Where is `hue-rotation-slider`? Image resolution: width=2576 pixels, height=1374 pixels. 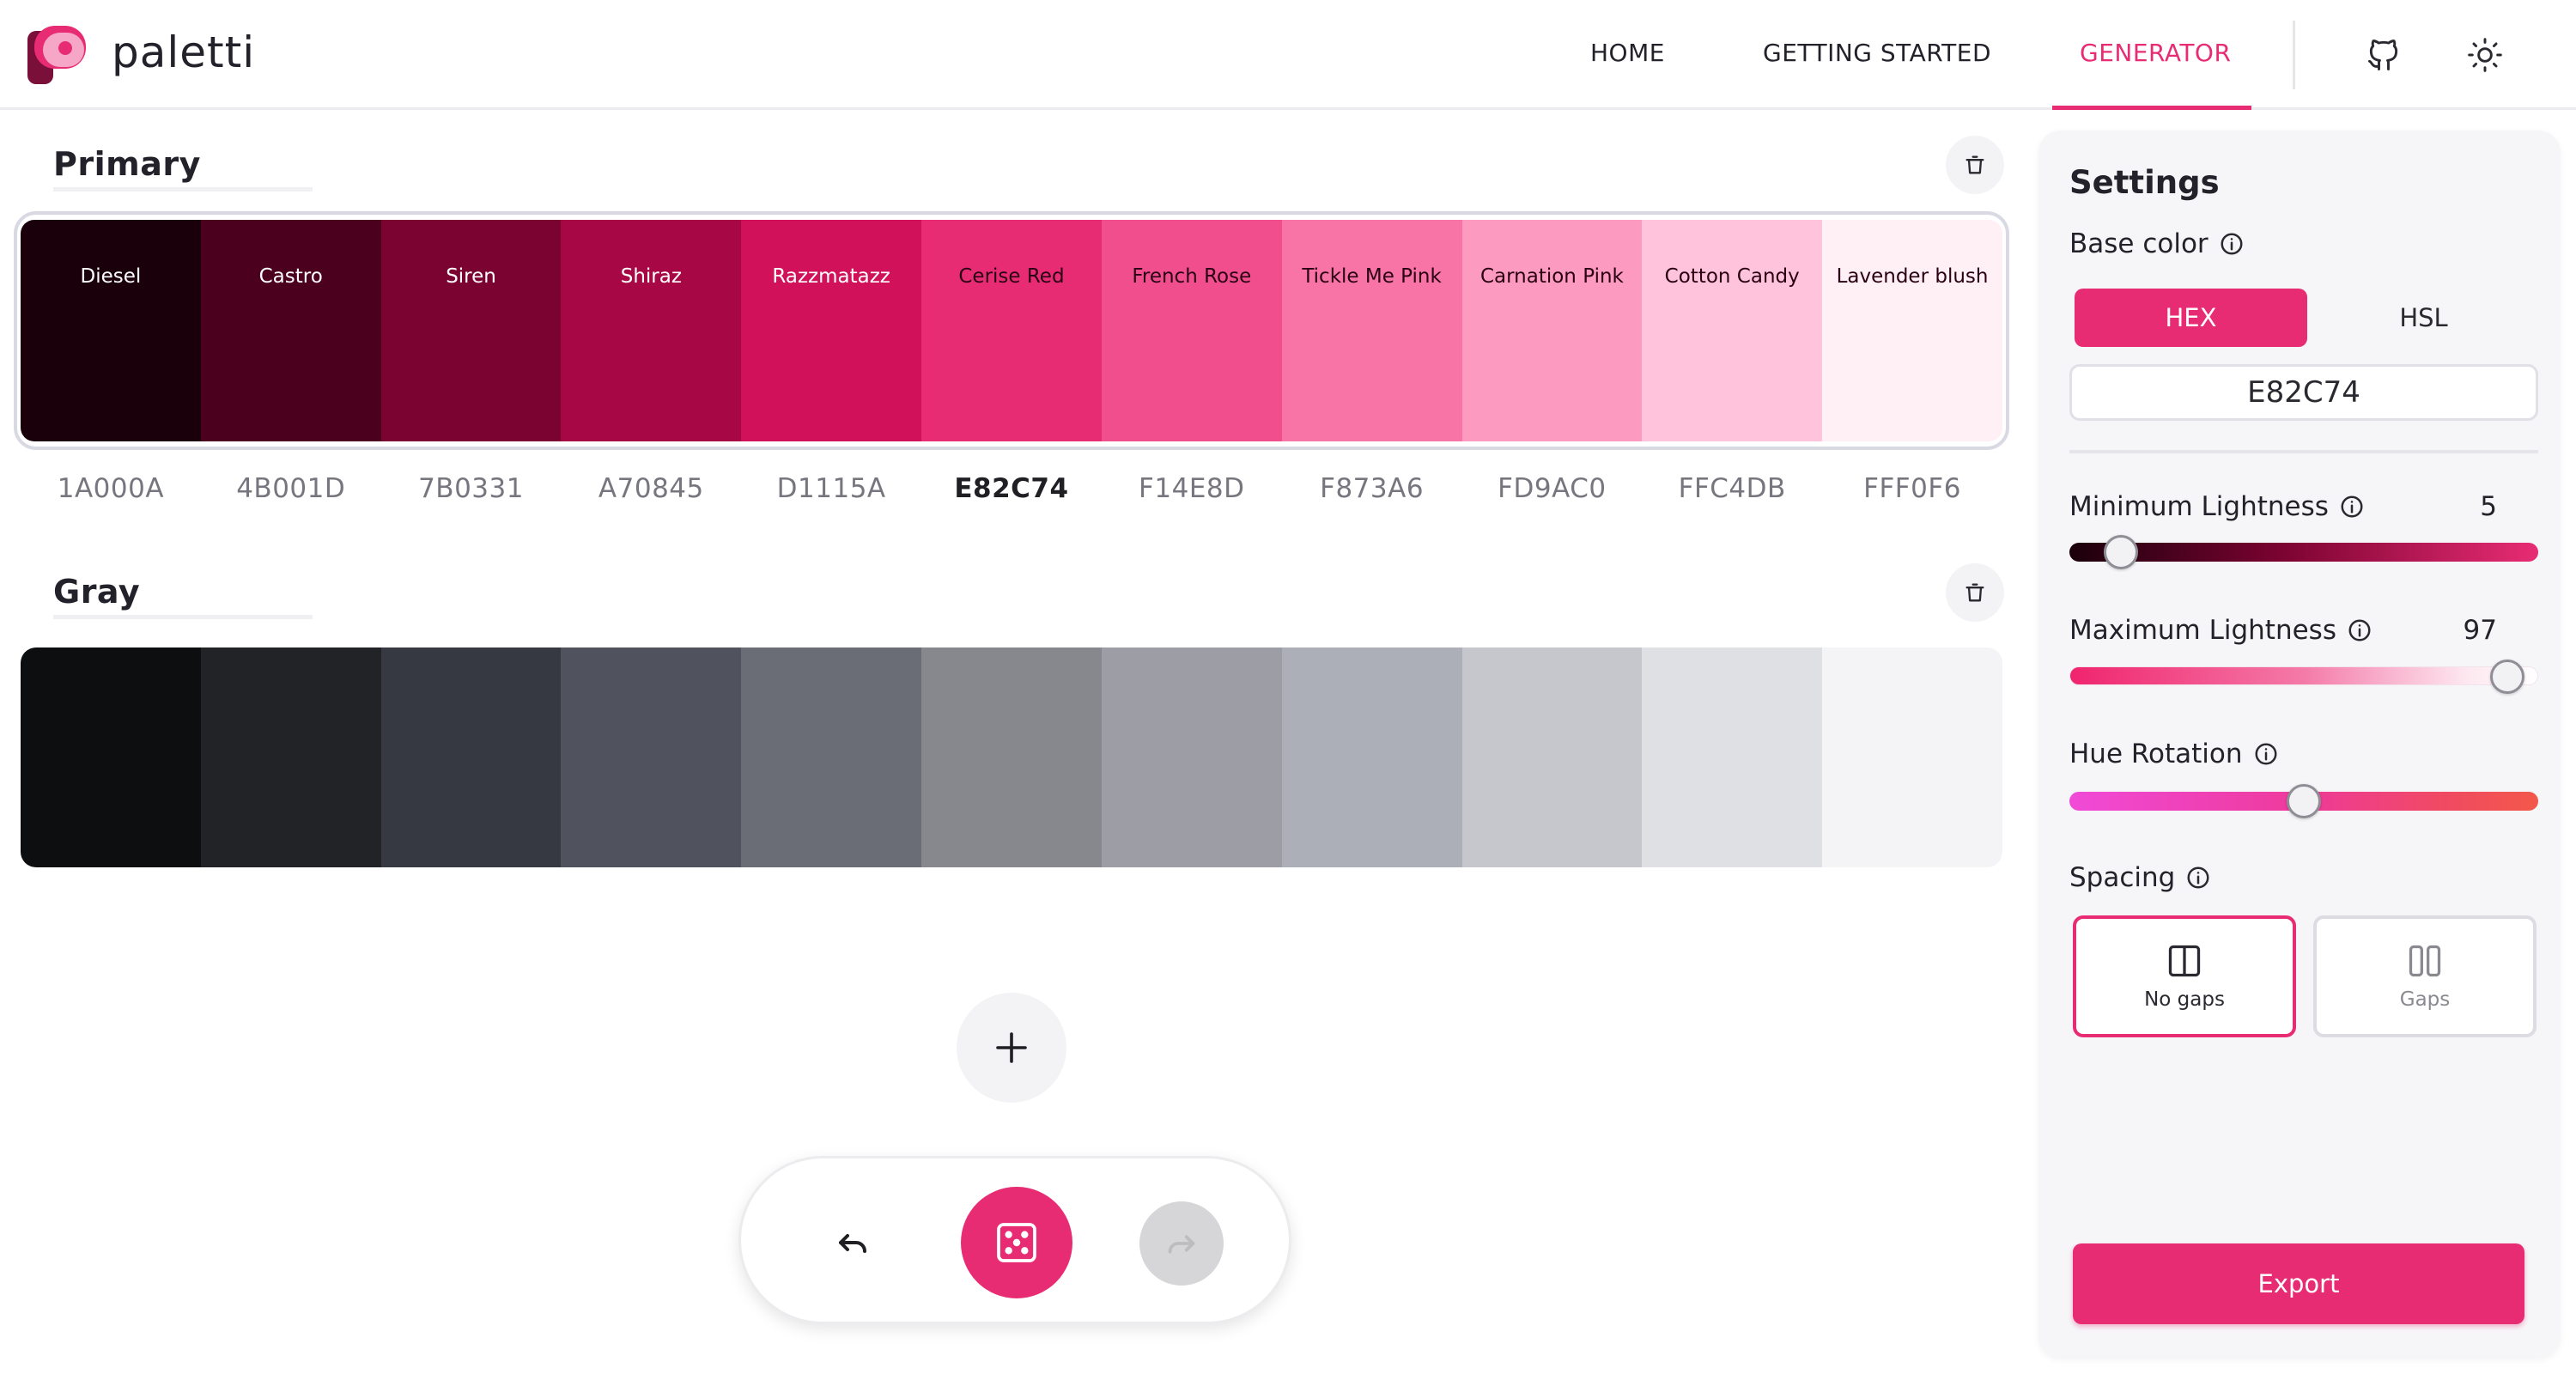 hue-rotation-slider is located at coordinates (2303, 801).